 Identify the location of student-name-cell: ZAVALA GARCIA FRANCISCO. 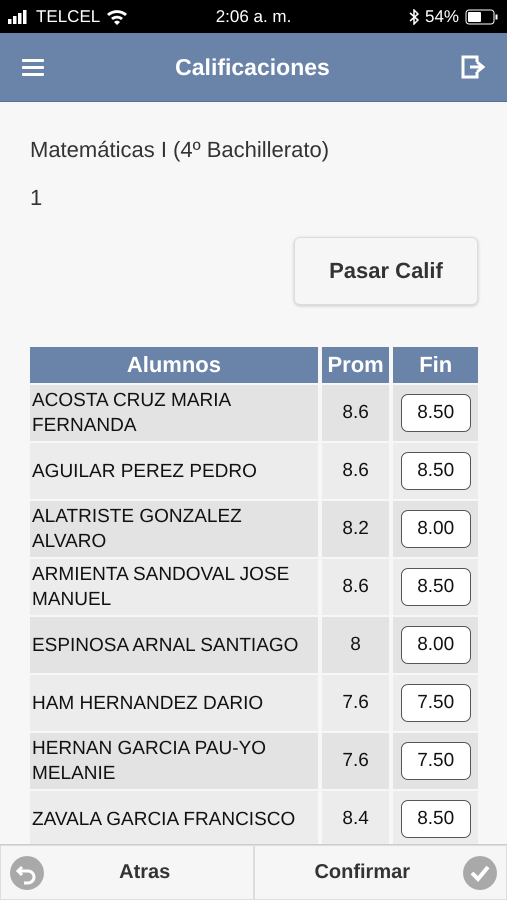
(174, 817).